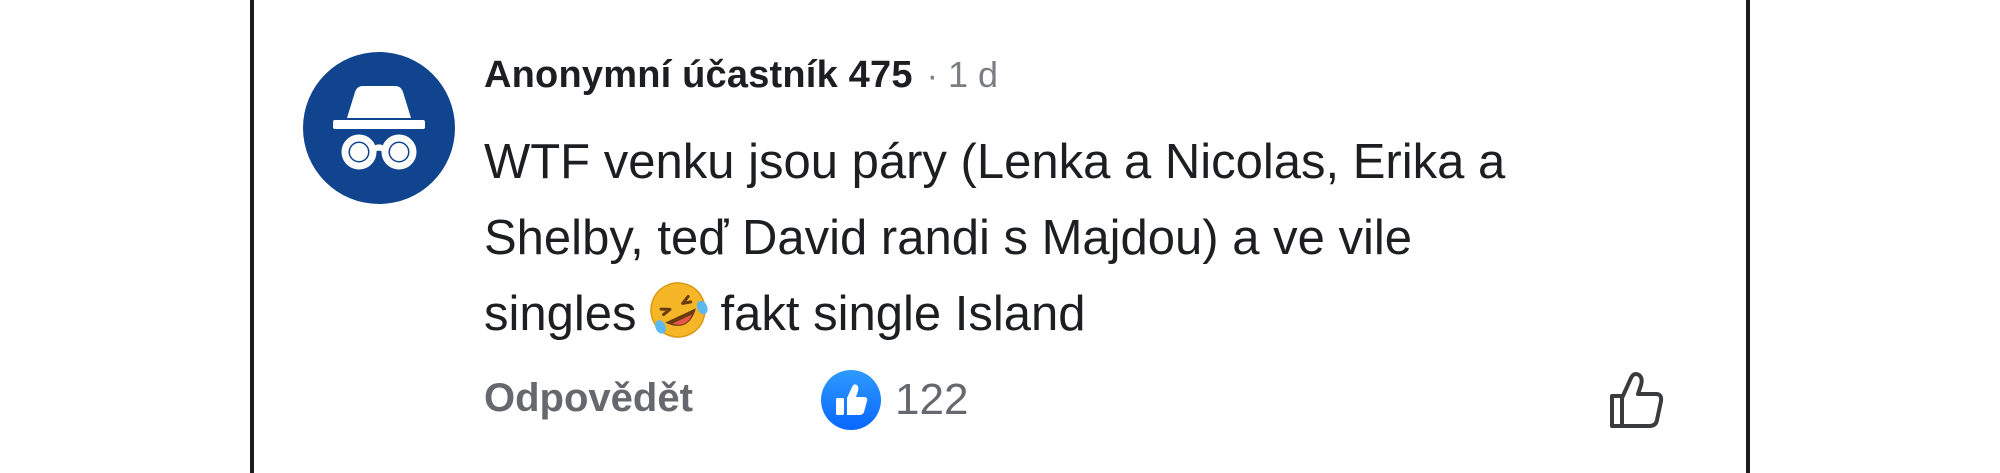  I want to click on incognito-icon, so click(379, 128).